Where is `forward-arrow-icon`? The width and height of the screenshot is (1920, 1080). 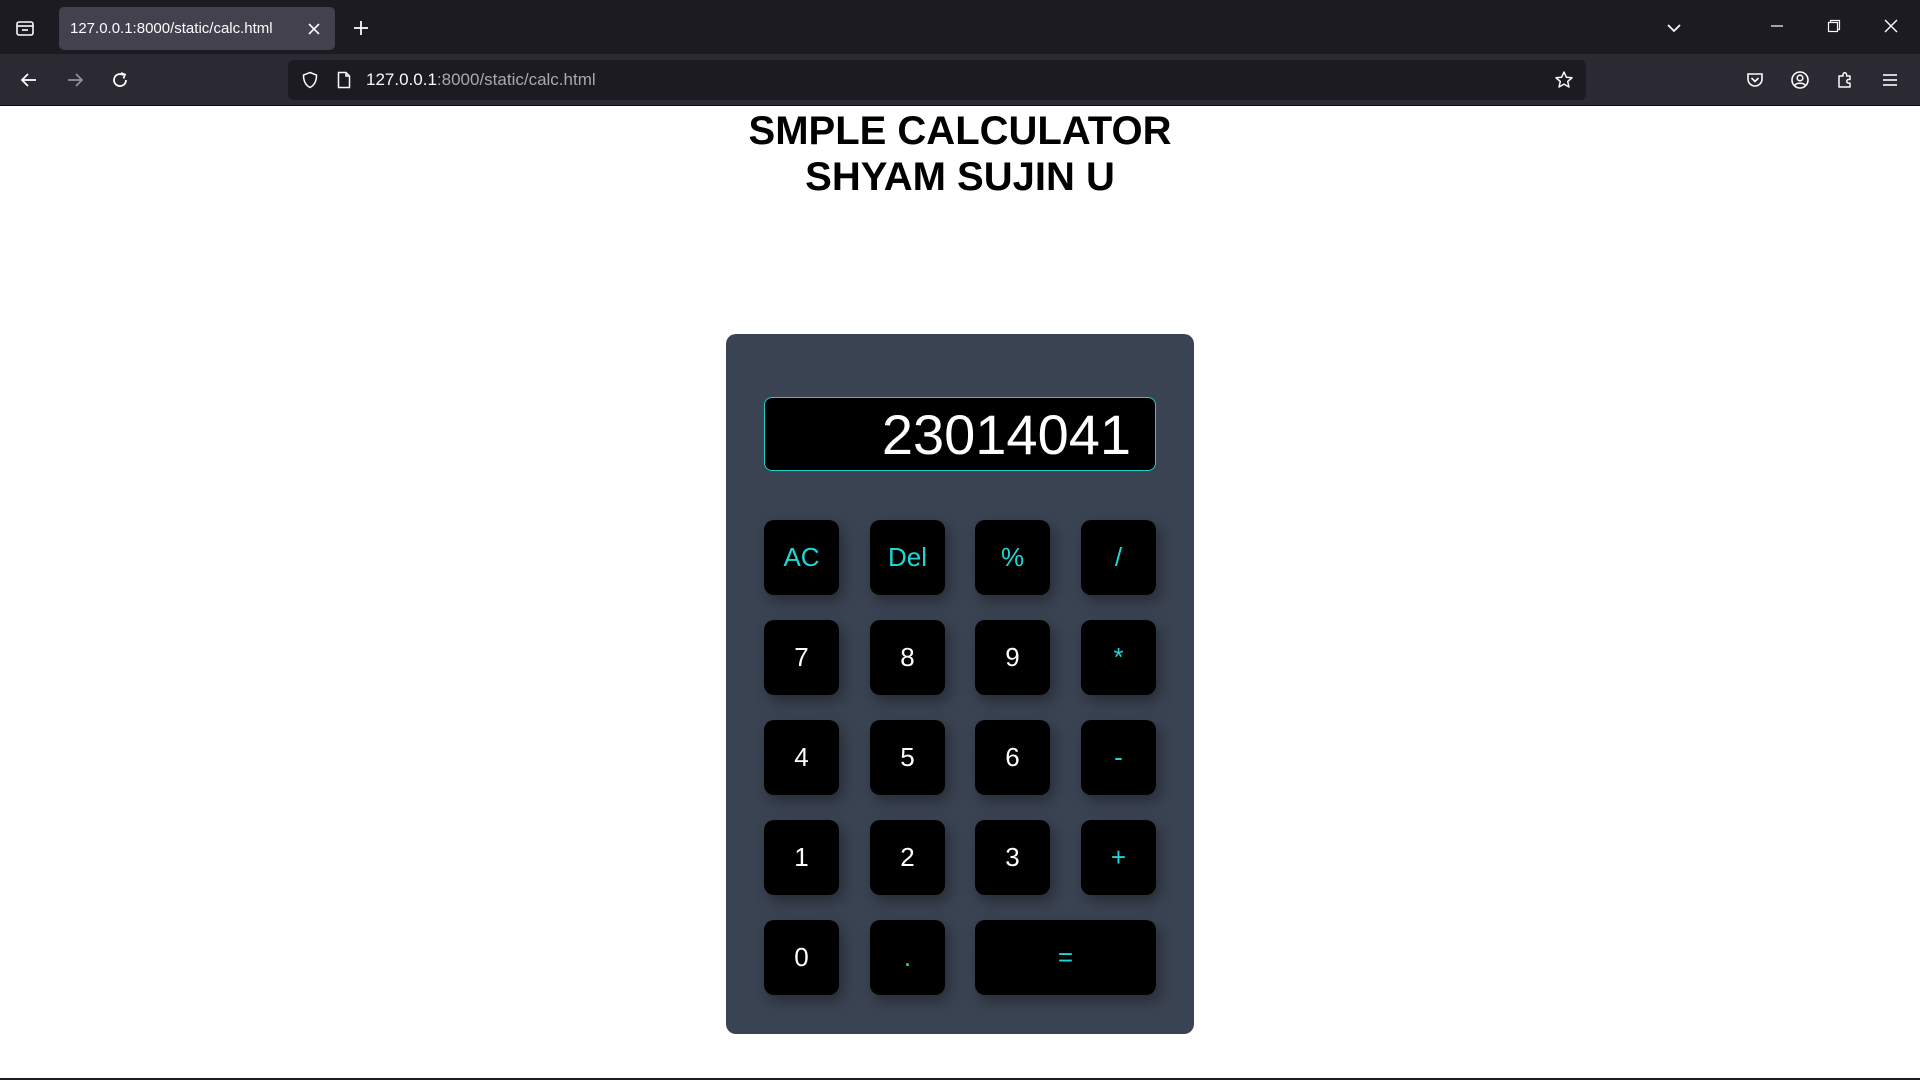 forward-arrow-icon is located at coordinates (75, 80).